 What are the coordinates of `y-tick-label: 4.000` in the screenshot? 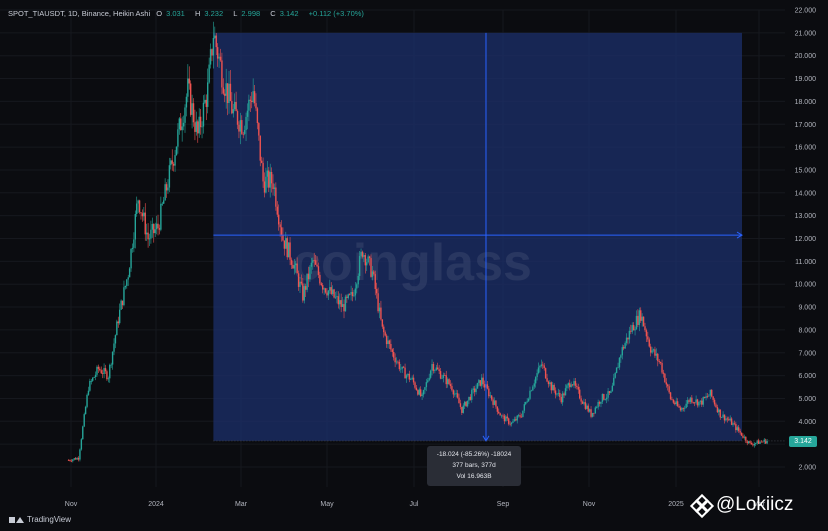 It's located at (807, 422).